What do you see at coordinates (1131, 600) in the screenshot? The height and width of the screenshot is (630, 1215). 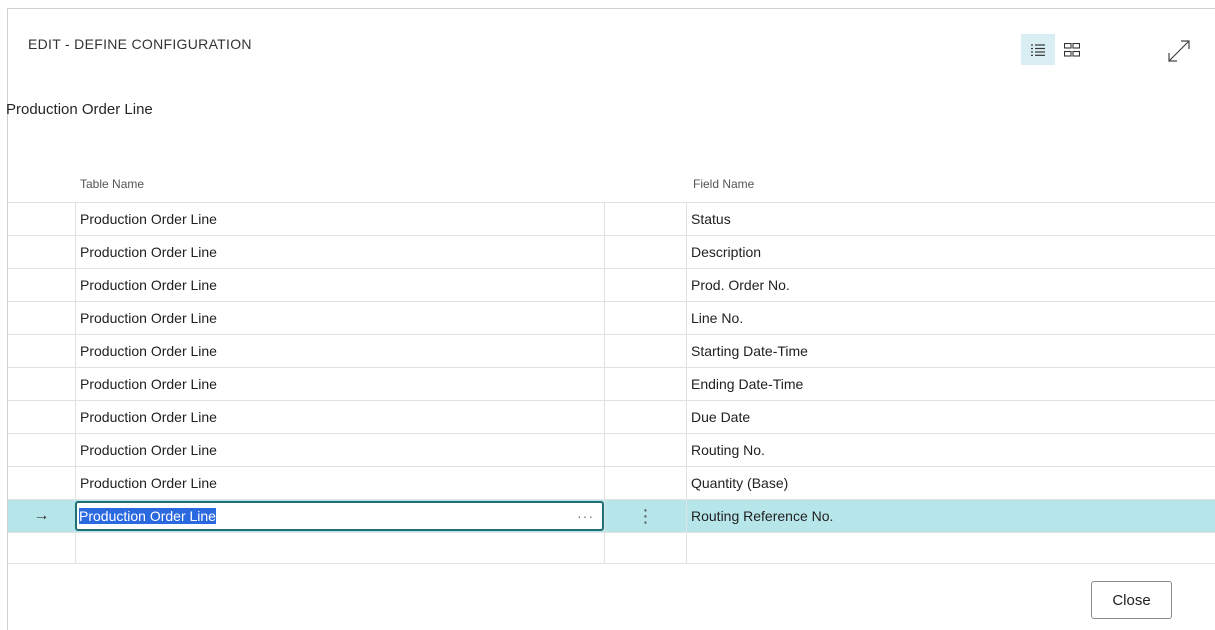 I see `close-button: Close` at bounding box center [1131, 600].